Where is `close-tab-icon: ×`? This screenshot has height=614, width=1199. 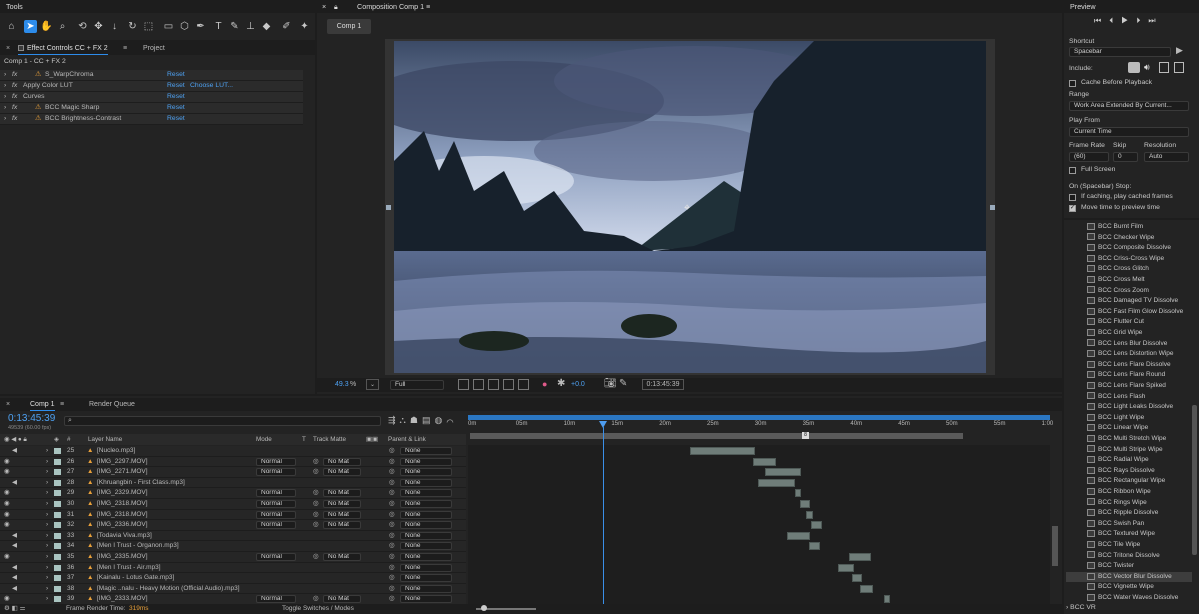 close-tab-icon: × is located at coordinates (8, 404).